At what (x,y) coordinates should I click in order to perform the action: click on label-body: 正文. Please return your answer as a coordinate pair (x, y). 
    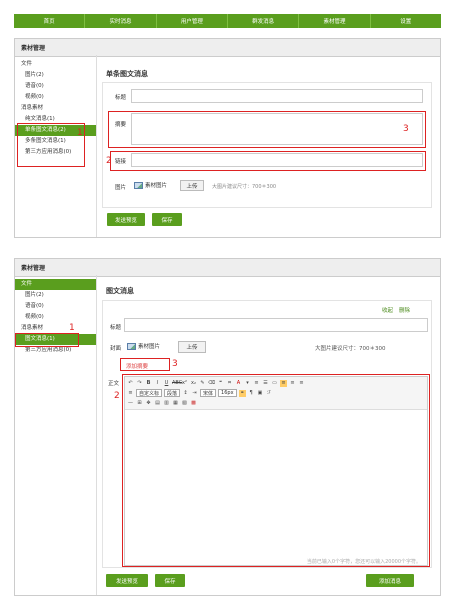
    Looking at the image, I should click on (114, 384).